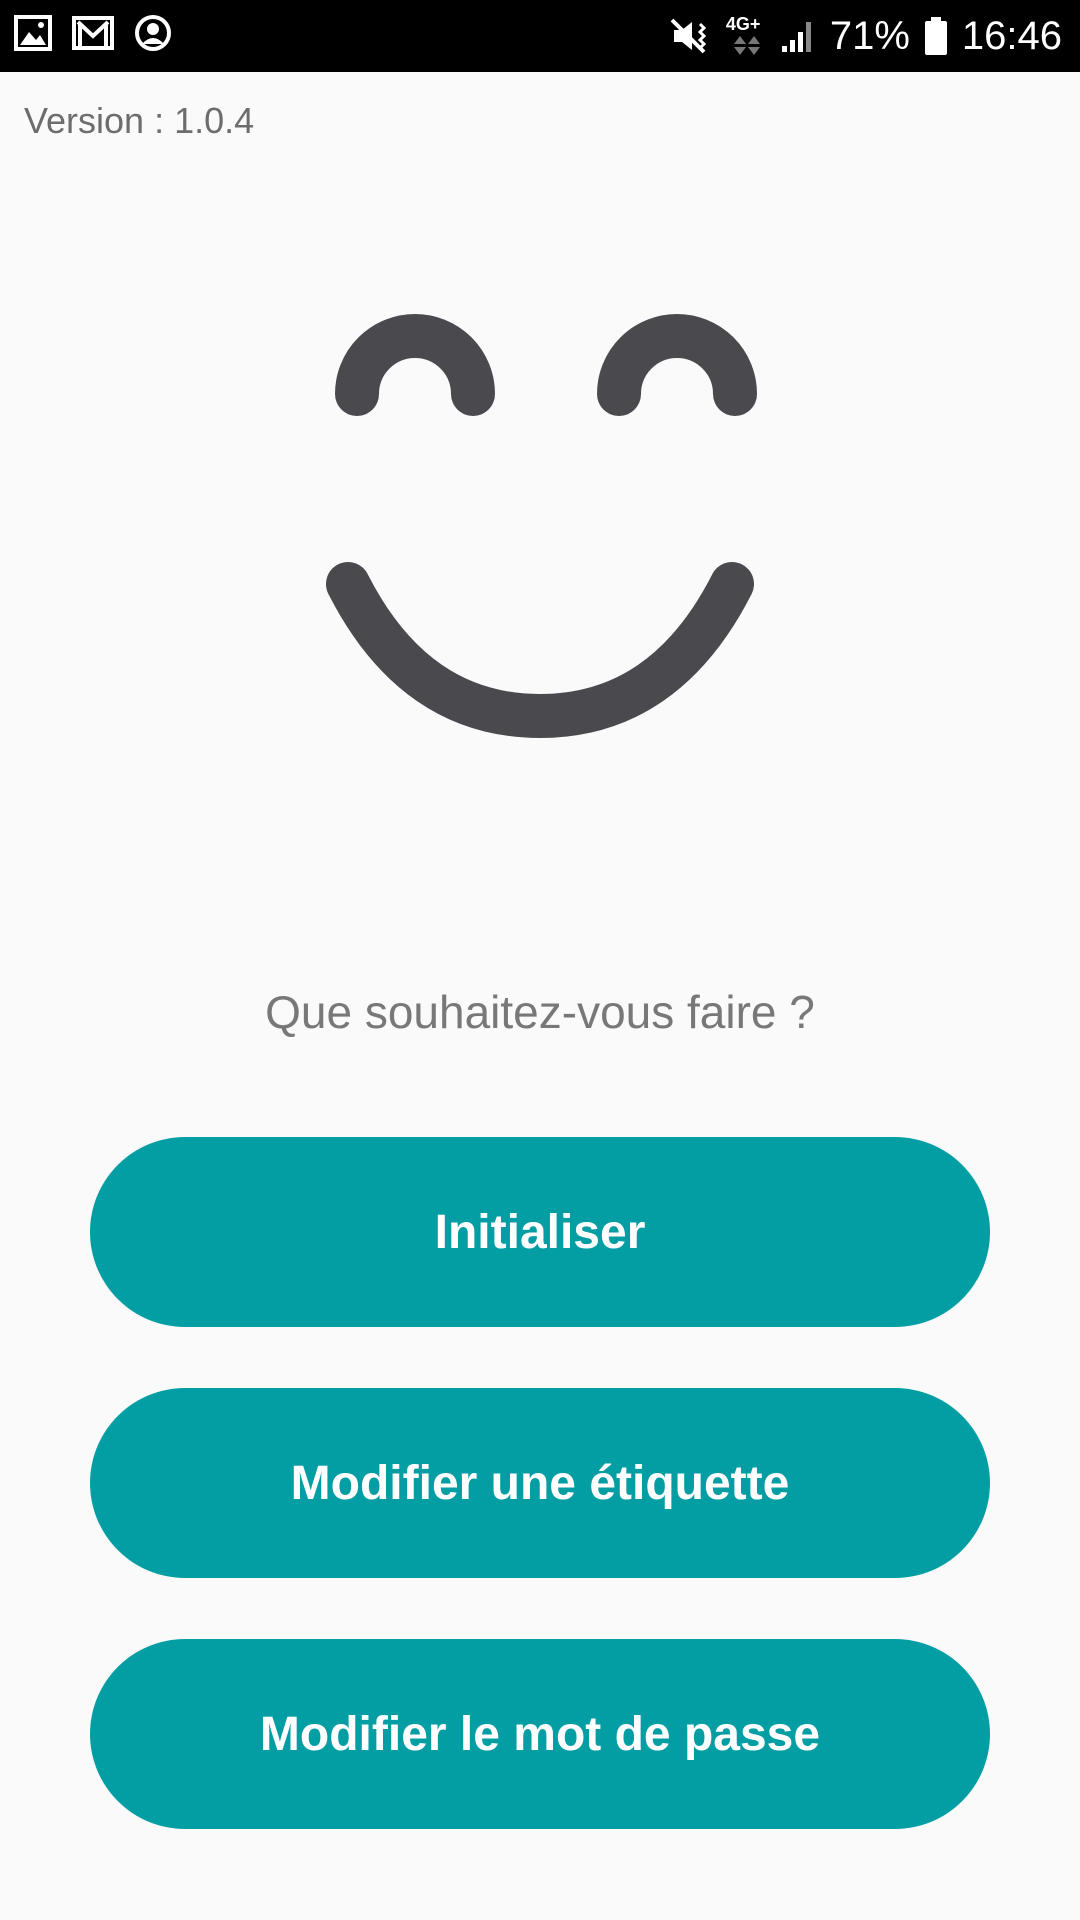  I want to click on gmail-icon, so click(93, 33).